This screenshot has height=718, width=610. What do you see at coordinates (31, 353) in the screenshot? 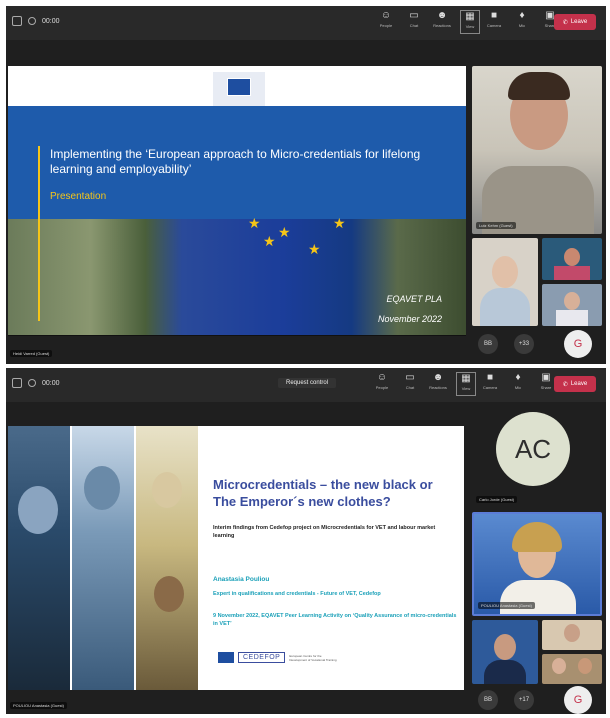
I see `presenter-label: Heidi Varred (Guest)` at bounding box center [31, 353].